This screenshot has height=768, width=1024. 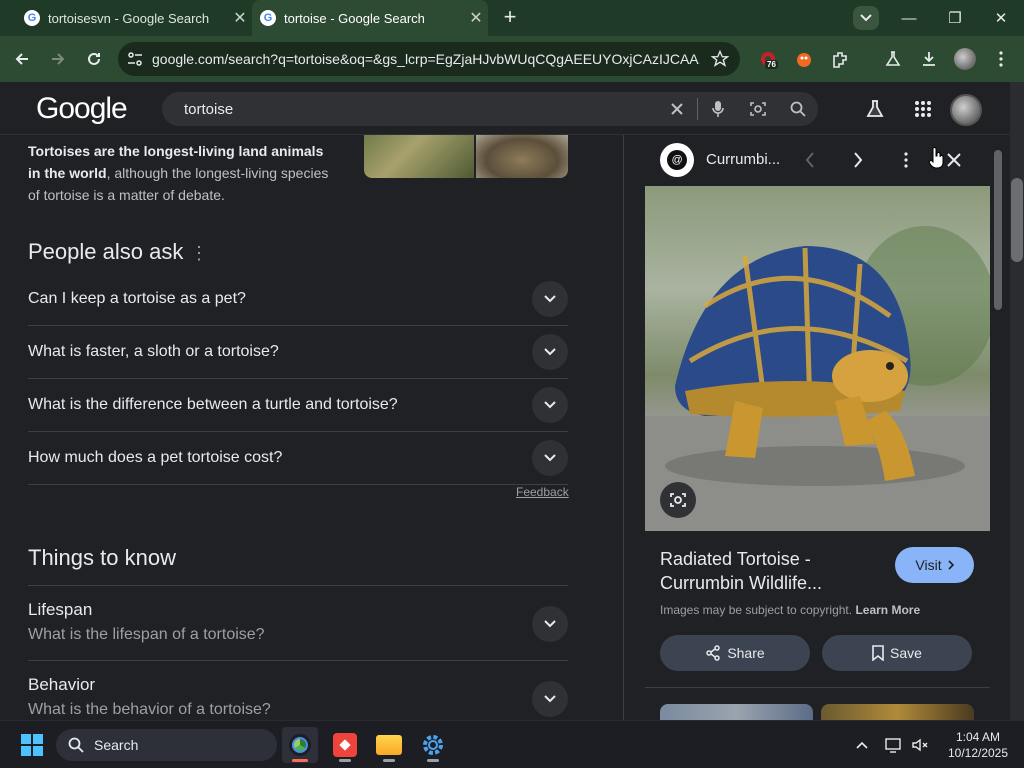 What do you see at coordinates (433, 745) in the screenshot?
I see `taskbar-settings-gear-icon` at bounding box center [433, 745].